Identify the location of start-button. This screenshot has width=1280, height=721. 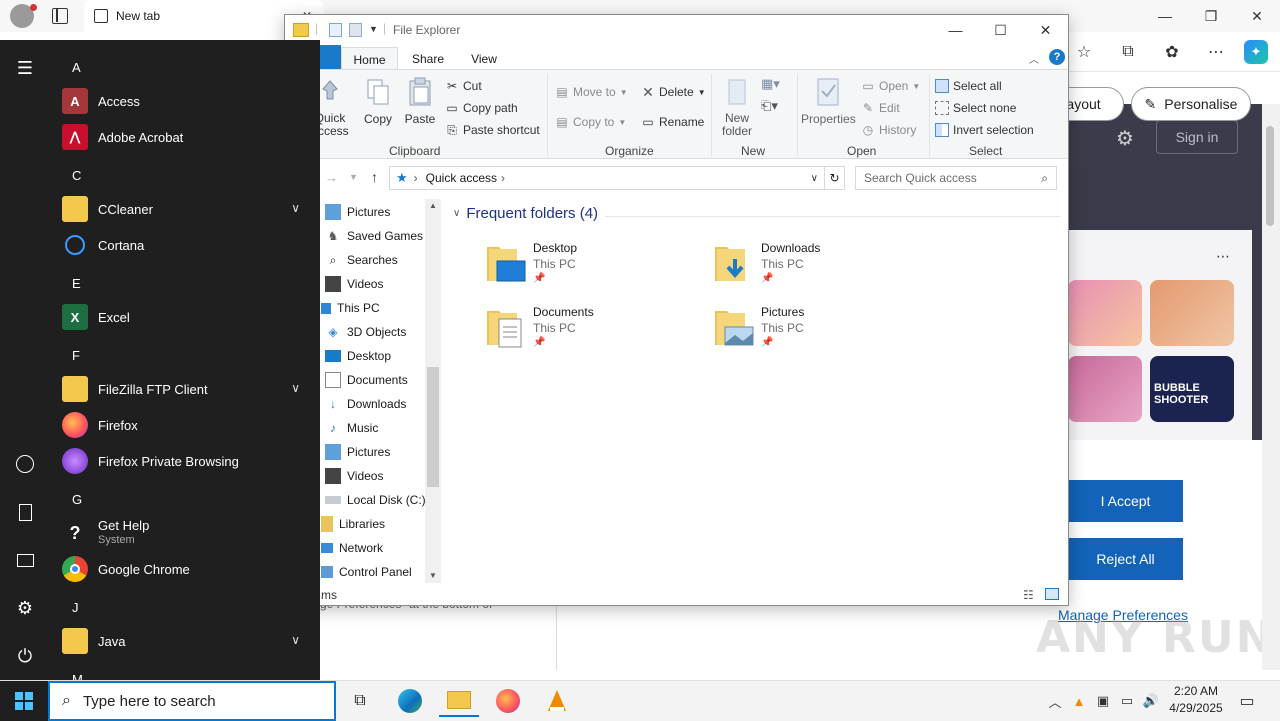
(24, 701).